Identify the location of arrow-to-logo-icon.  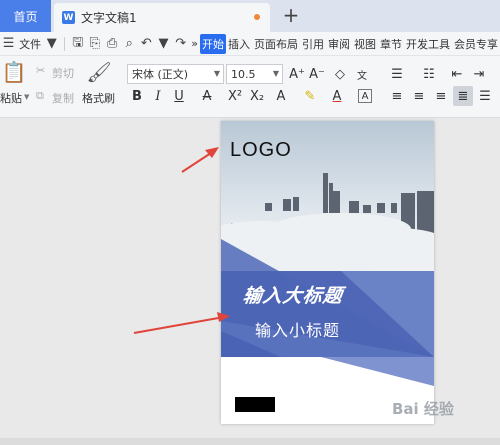
(200, 160).